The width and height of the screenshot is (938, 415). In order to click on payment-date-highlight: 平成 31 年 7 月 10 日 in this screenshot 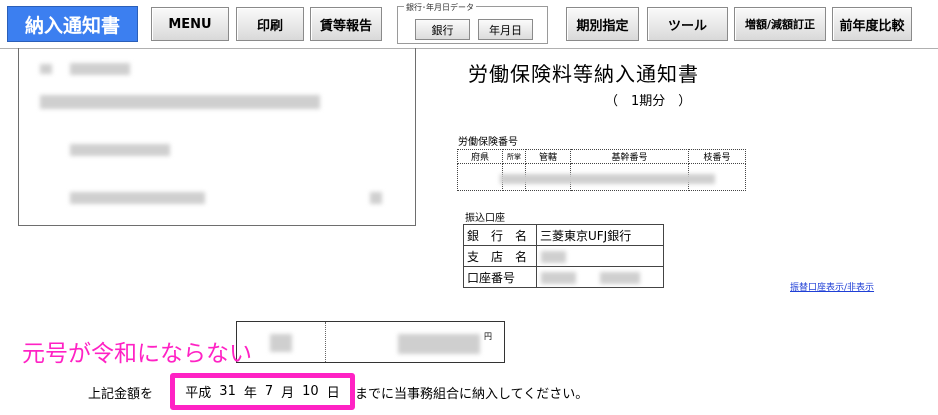, I will do `click(262, 391)`.